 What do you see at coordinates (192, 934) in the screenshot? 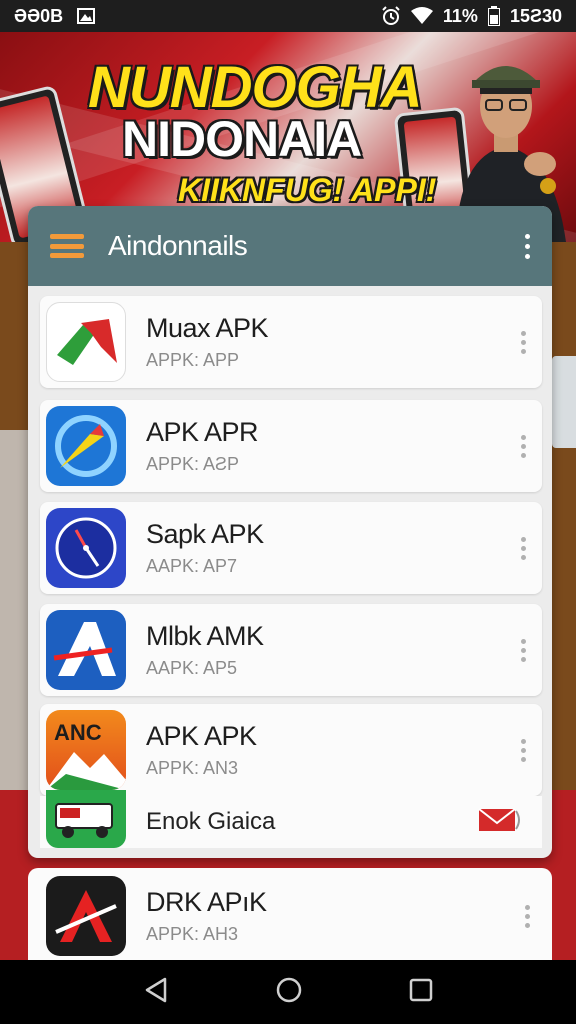
I see `app-subtitle: APPK: AH3` at bounding box center [192, 934].